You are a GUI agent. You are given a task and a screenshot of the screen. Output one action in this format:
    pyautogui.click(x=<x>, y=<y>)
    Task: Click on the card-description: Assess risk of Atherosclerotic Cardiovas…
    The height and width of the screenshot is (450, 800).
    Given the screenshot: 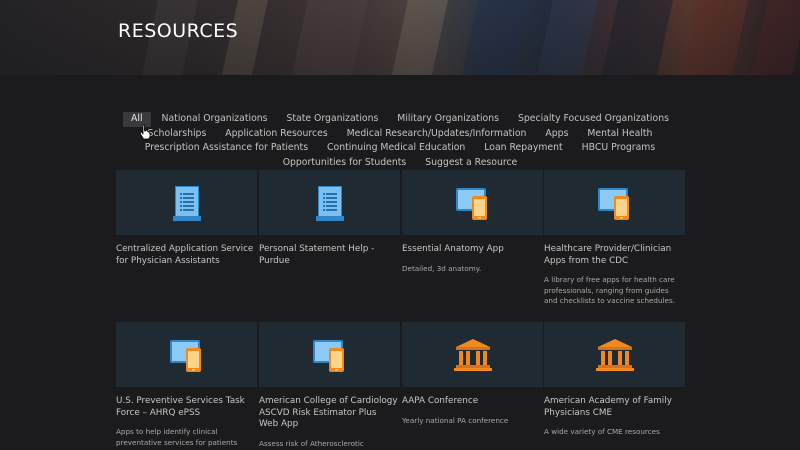 What is the action you would take?
    pyautogui.click(x=311, y=444)
    